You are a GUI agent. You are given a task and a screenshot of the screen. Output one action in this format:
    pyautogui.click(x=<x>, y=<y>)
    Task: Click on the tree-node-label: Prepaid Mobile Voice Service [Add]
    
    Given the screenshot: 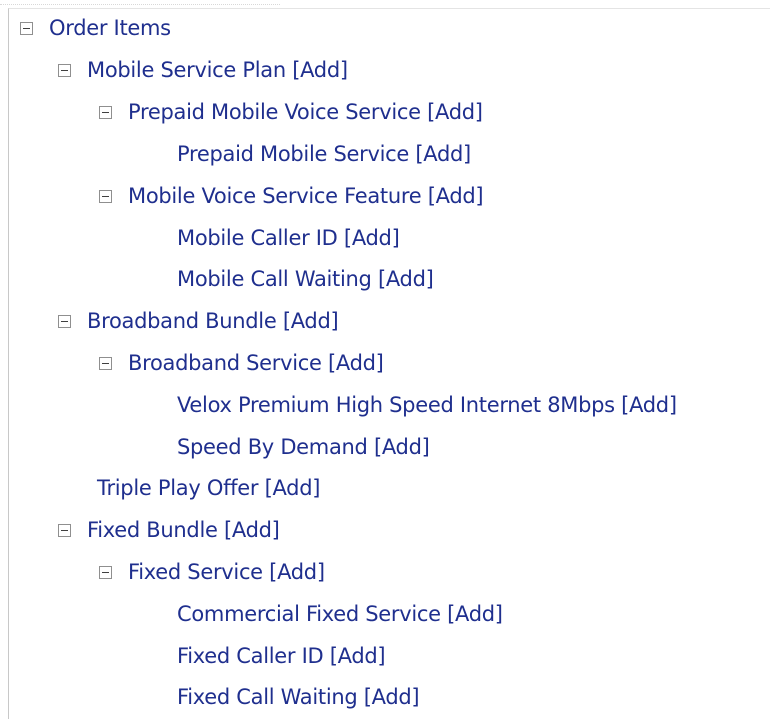 What is the action you would take?
    pyautogui.click(x=305, y=112)
    